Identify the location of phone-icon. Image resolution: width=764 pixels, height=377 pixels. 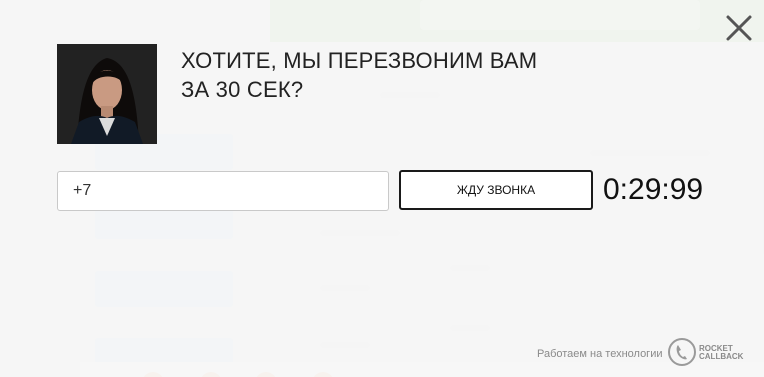
(681, 352).